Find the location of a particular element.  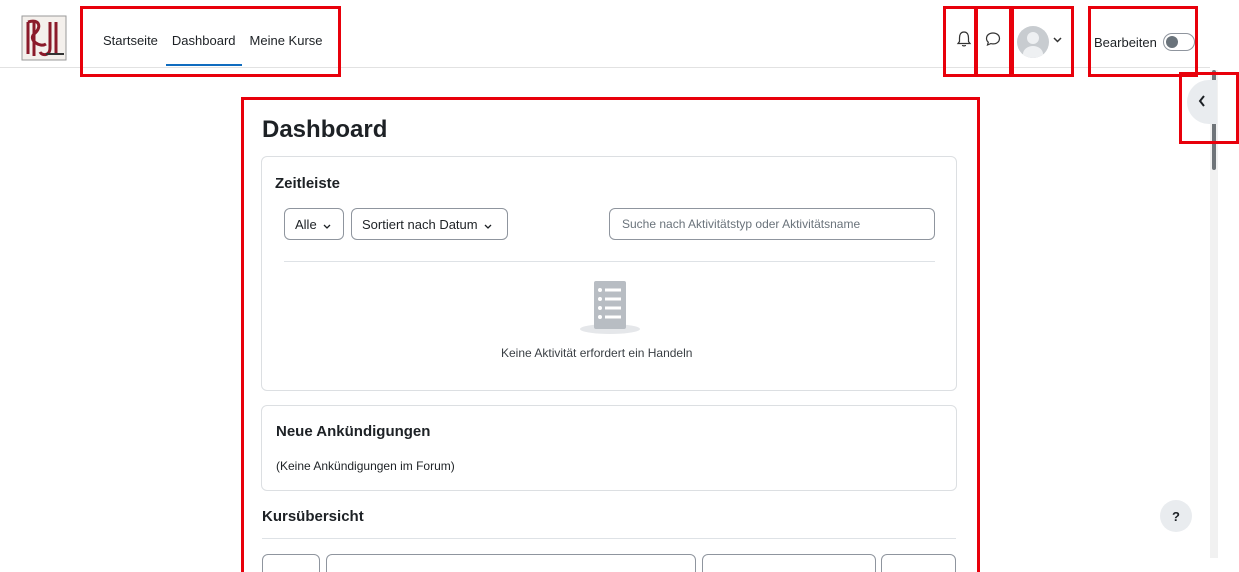

course-view-select is located at coordinates (918, 563).